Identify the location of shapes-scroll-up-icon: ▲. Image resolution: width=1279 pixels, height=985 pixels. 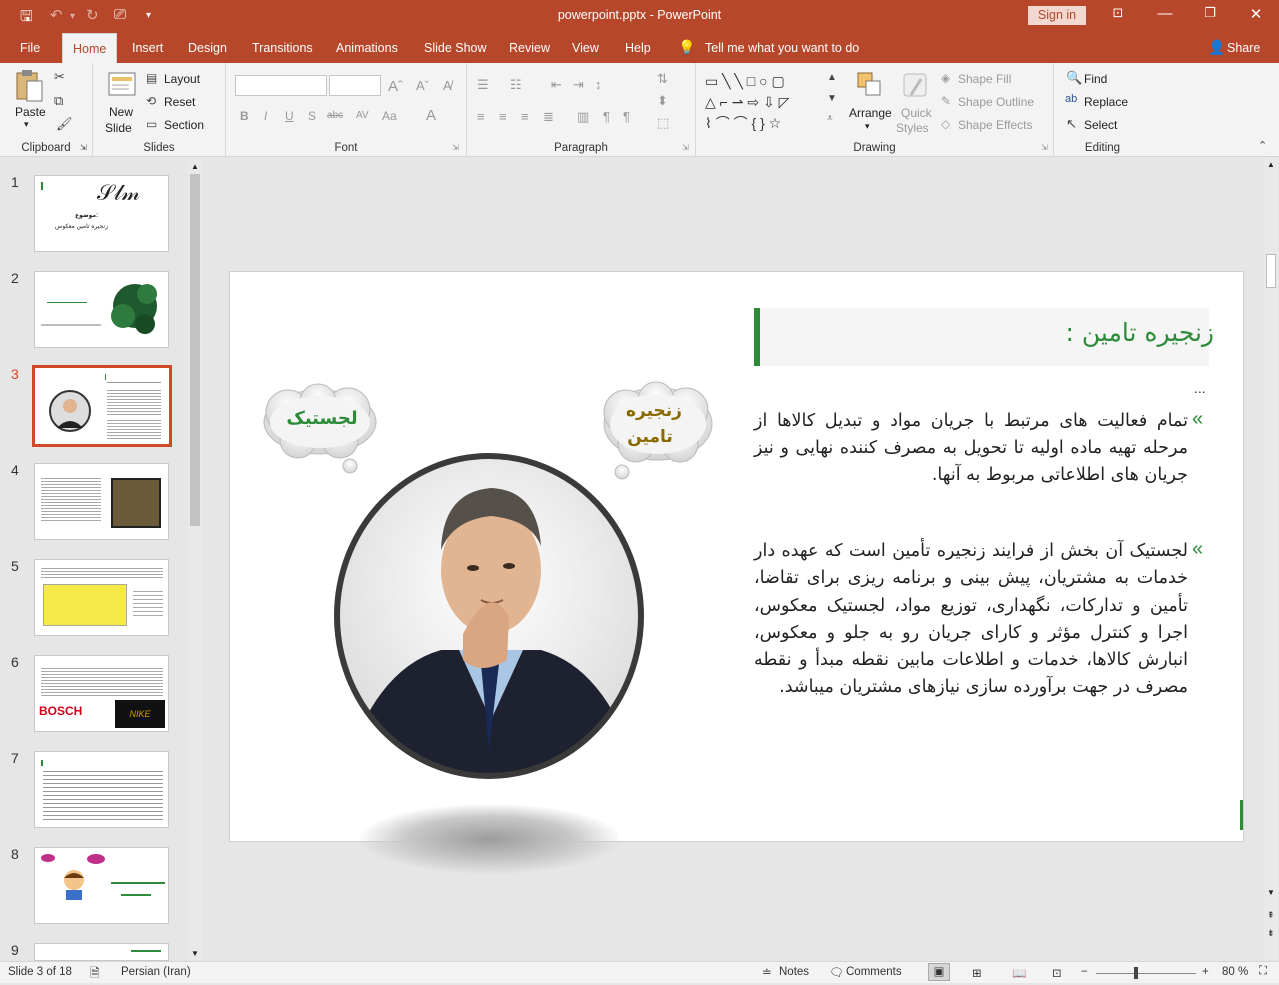
(832, 77).